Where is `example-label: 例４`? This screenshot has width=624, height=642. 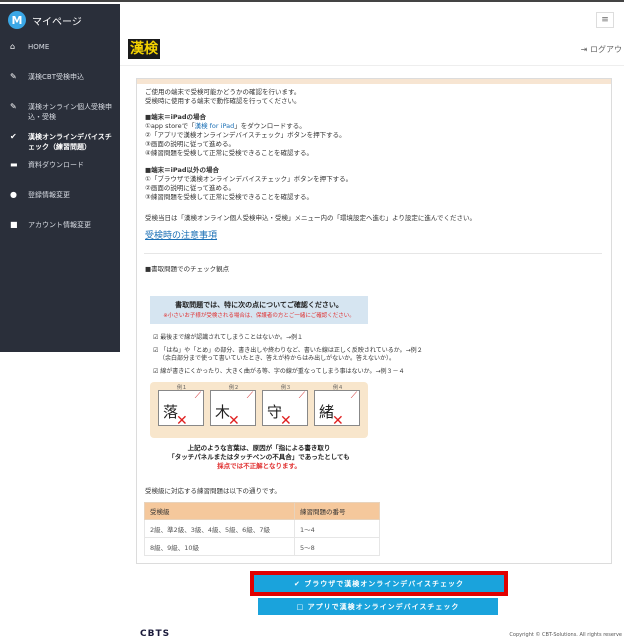
example-label: 例４ is located at coordinates (337, 388).